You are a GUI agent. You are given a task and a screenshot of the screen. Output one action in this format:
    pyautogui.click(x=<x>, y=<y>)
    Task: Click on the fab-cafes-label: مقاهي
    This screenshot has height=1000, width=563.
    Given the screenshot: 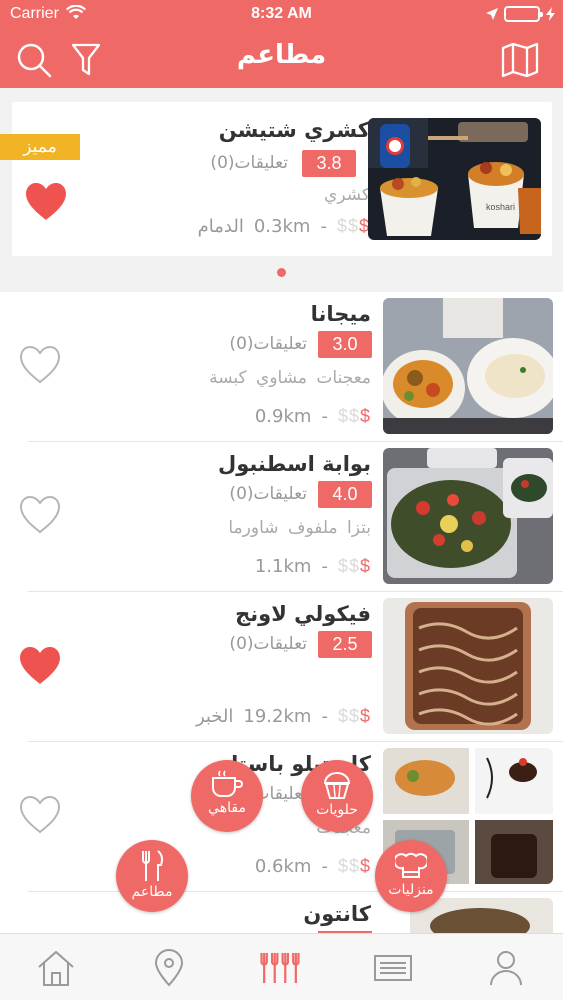 What is the action you would take?
    pyautogui.click(x=227, y=808)
    